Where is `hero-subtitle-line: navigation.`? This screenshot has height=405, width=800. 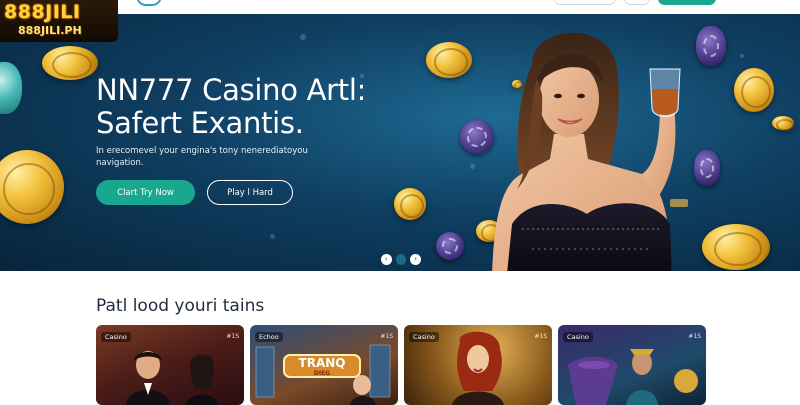
hero-subtitle-line: navigation. is located at coordinates (120, 163).